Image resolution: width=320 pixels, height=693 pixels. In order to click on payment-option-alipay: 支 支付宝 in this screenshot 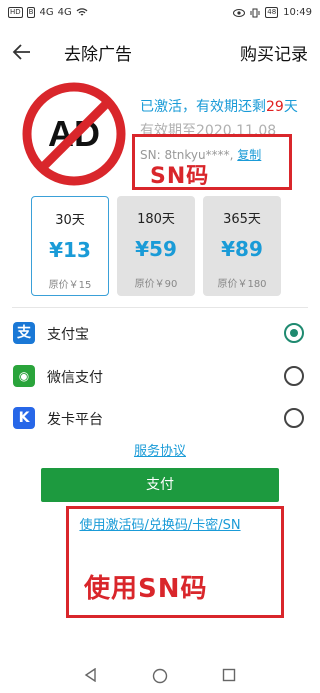, I will do `click(160, 333)`.